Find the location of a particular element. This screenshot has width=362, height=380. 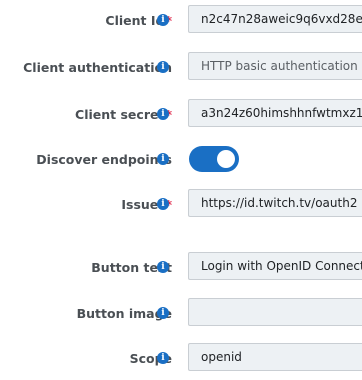

client-id-row: Client Id* i n2c47n28aweic9q6vxd28eob8 is located at coordinates (181, 20).